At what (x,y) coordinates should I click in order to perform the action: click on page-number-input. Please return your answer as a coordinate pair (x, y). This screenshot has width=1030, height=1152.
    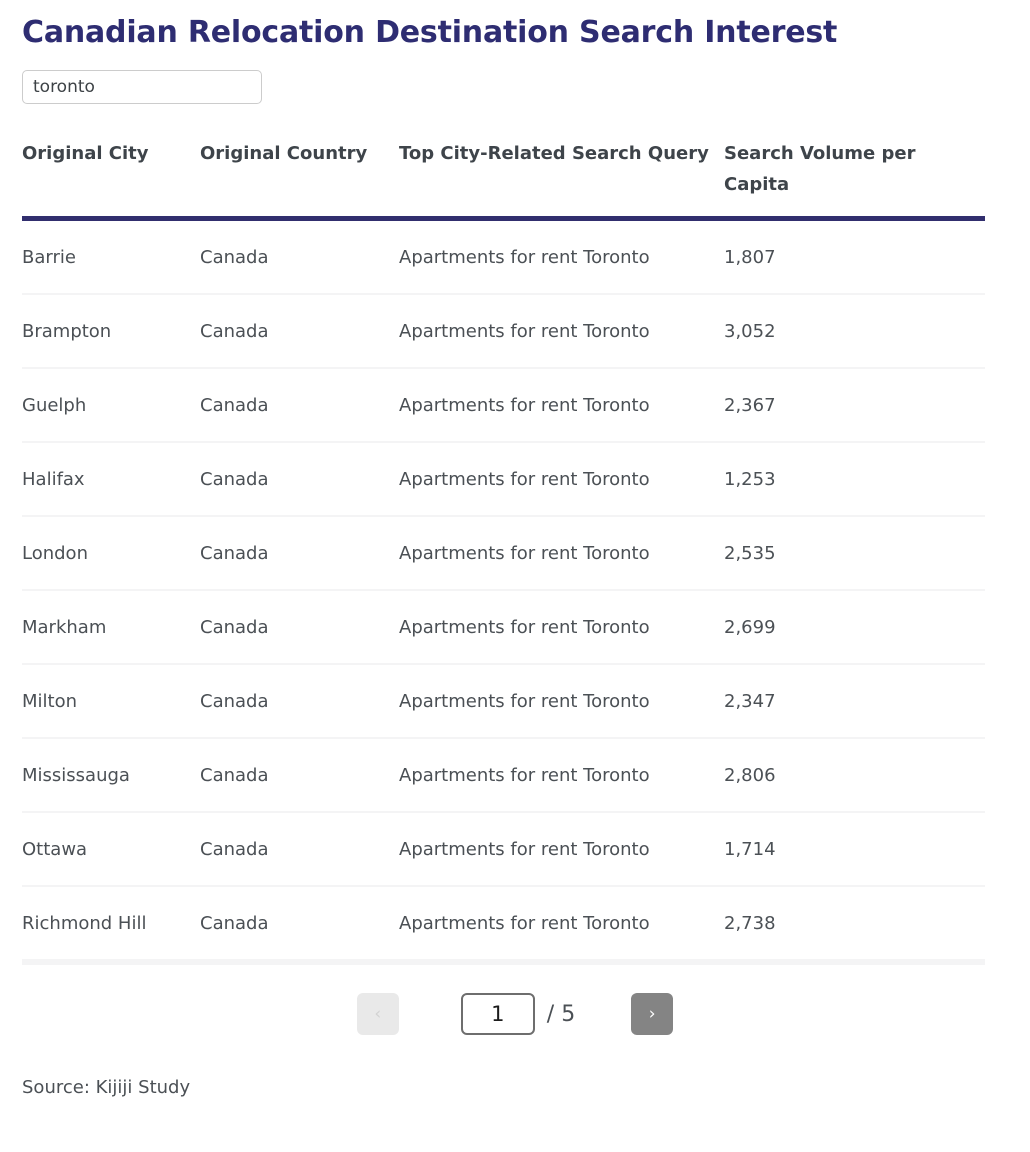
    Looking at the image, I should click on (497, 1014).